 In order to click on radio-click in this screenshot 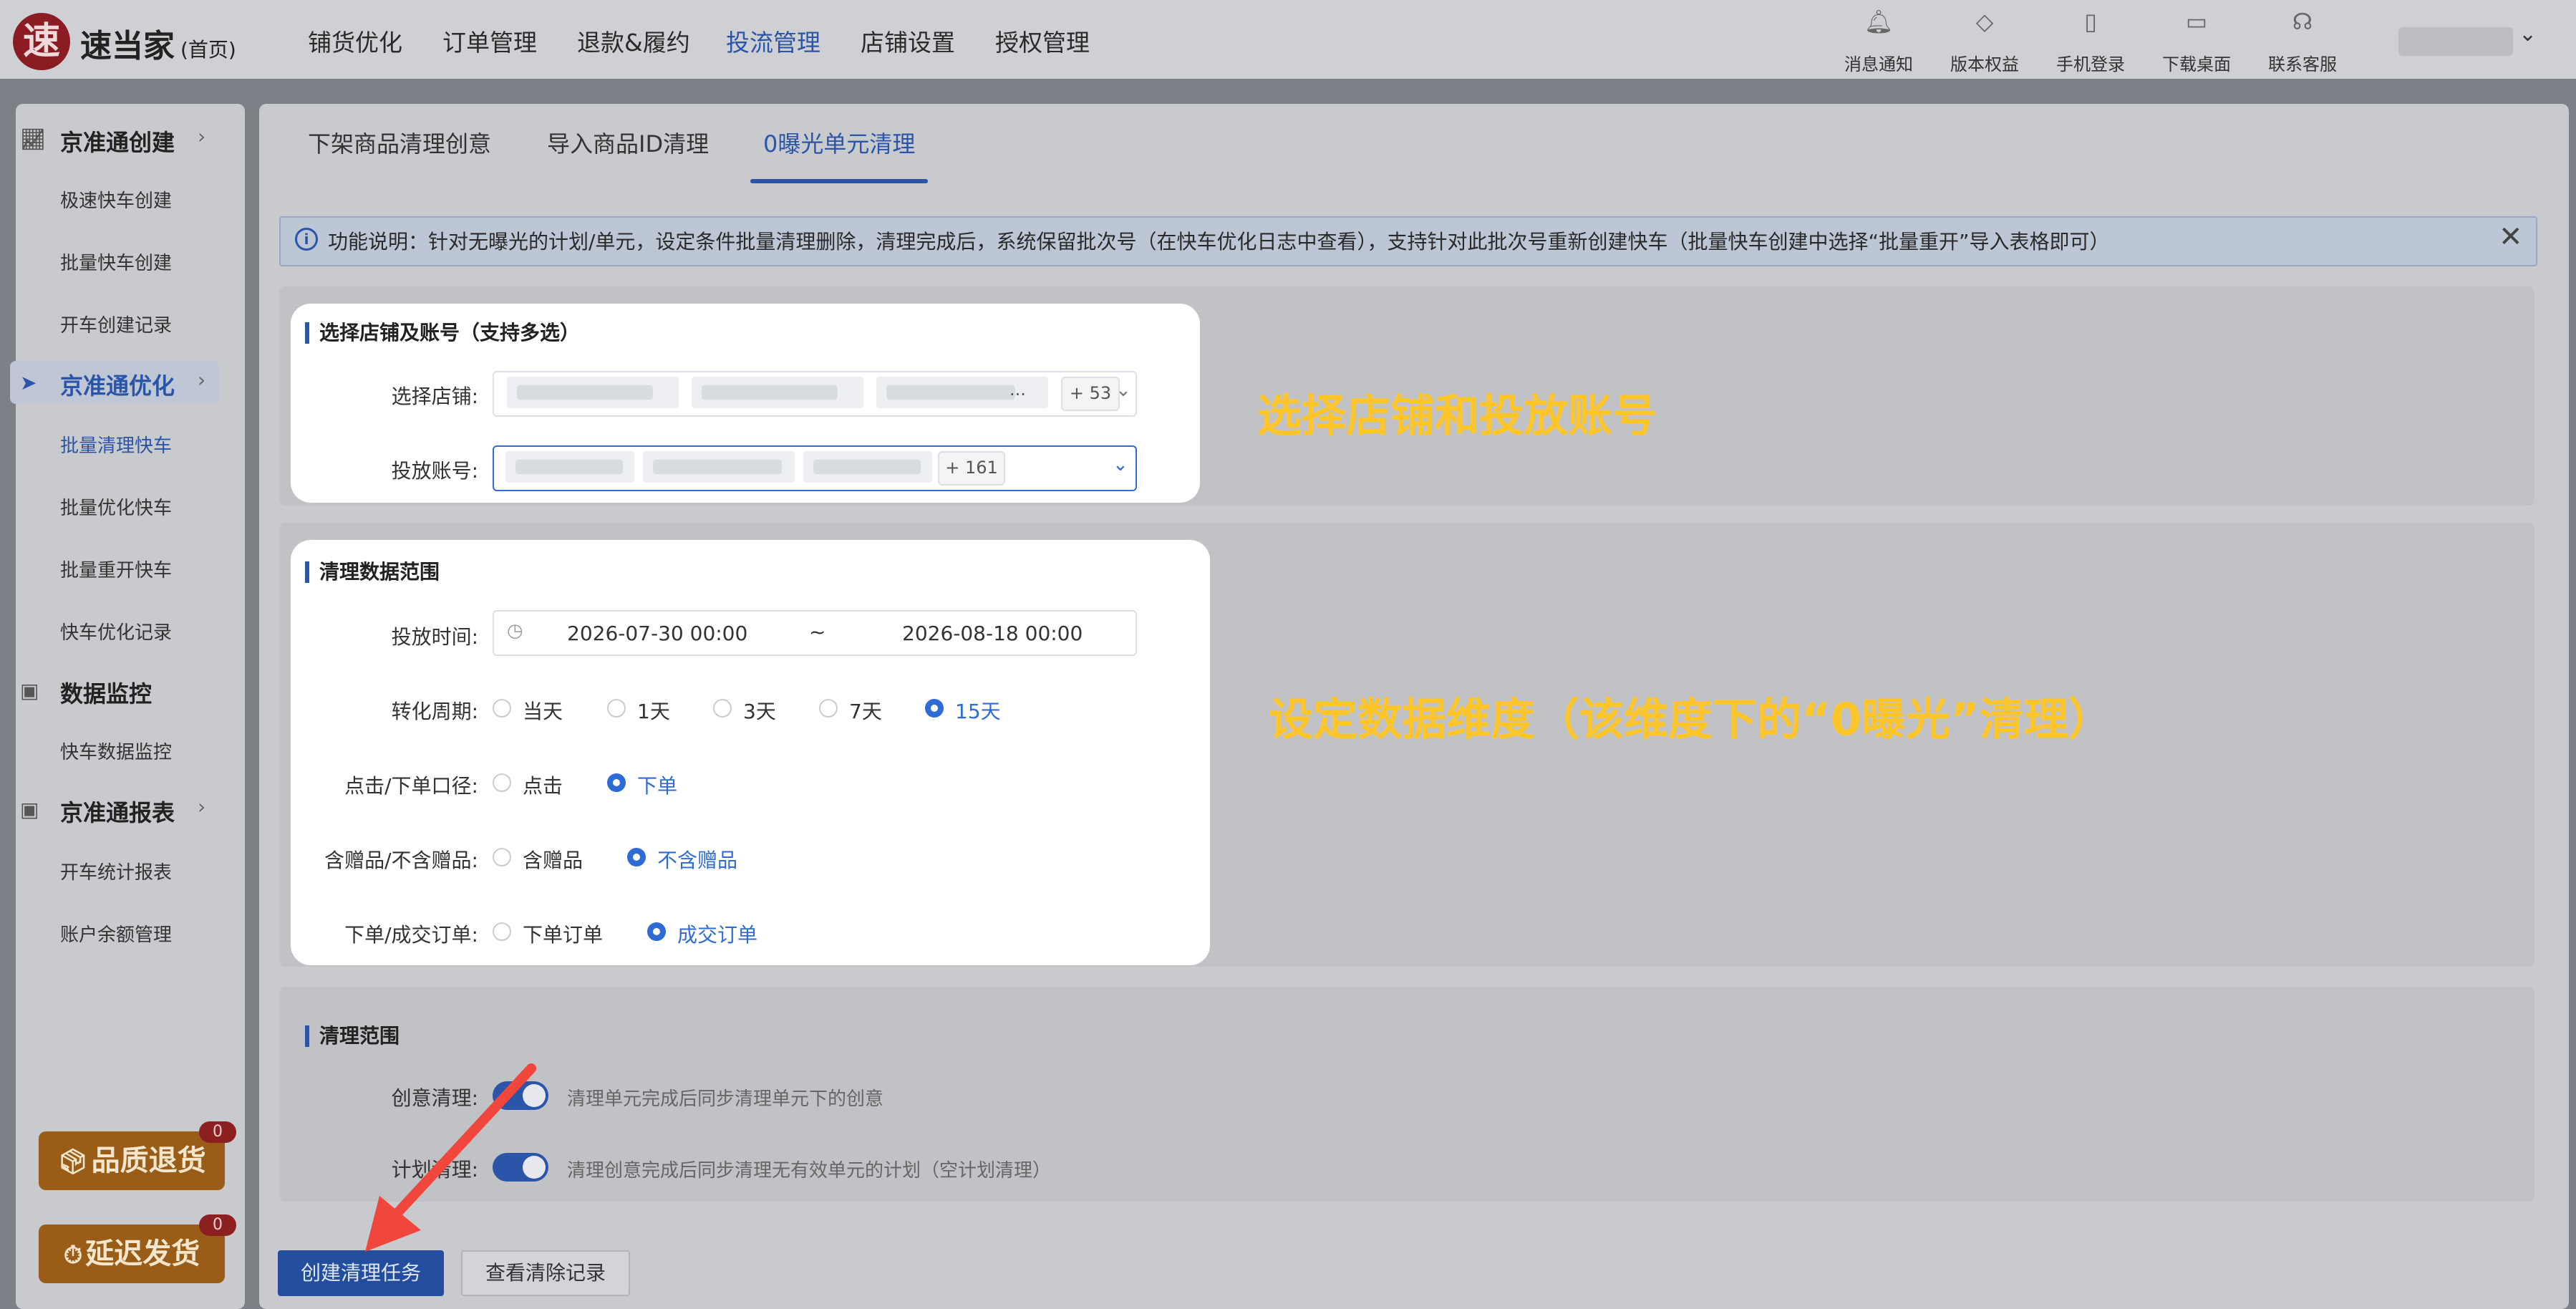, I will do `click(502, 782)`.